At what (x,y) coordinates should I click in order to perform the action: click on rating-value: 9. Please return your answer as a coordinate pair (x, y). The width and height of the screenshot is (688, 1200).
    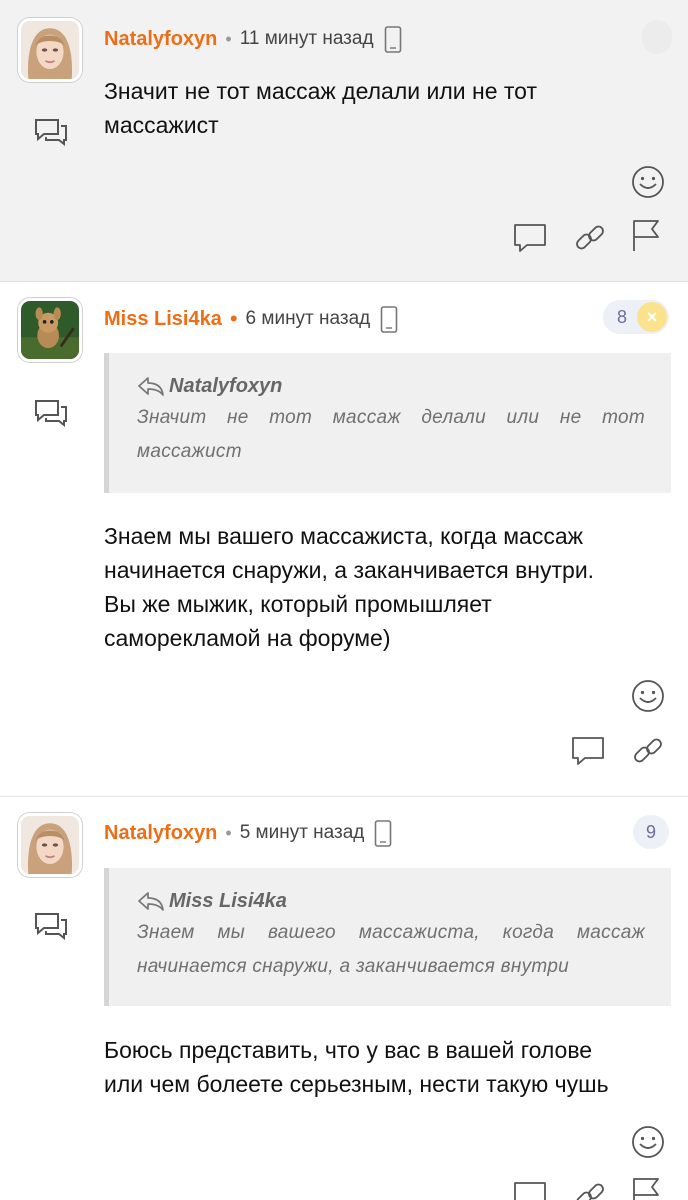
    Looking at the image, I should click on (650, 831).